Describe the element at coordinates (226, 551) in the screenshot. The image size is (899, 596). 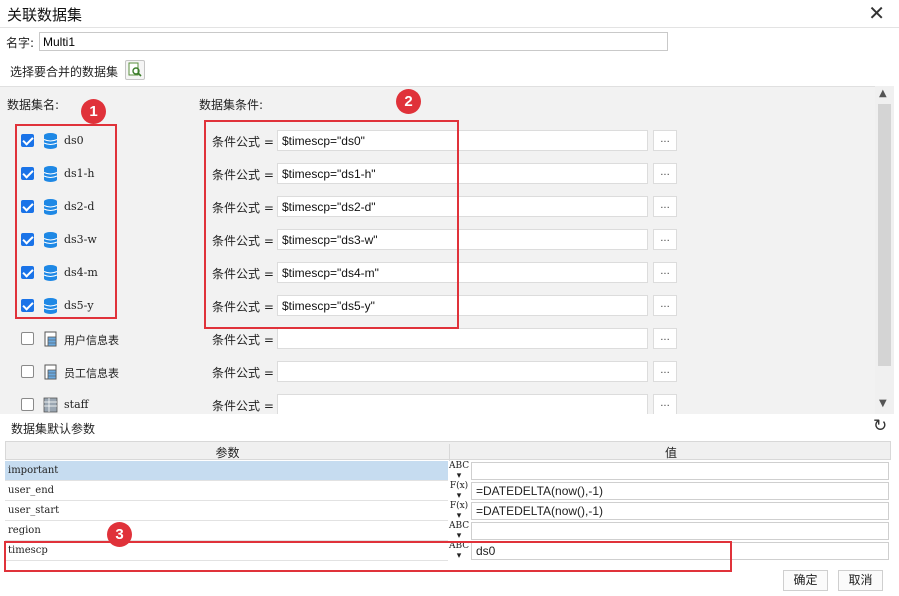
I see `param-name: timescp` at that location.